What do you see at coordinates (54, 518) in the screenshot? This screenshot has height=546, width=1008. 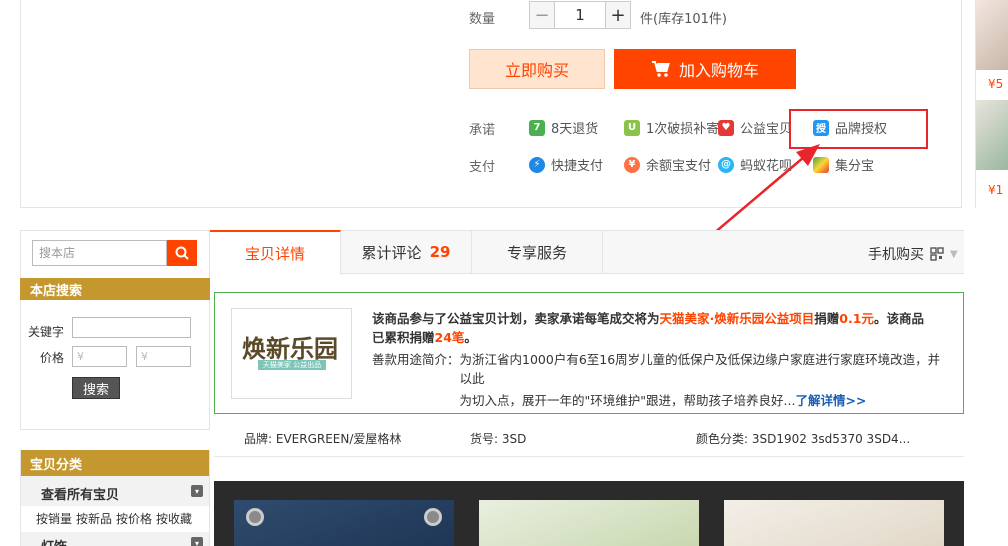 I see `sort-by-sales-link: 按销量` at bounding box center [54, 518].